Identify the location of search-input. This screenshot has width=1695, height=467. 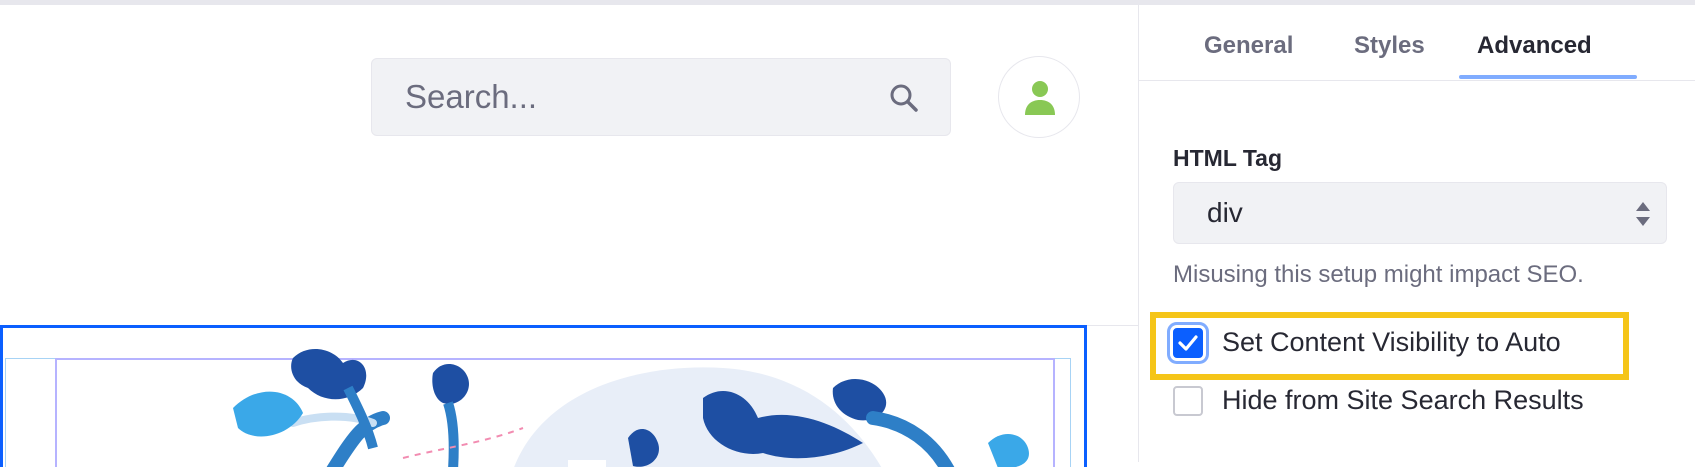
(661, 97).